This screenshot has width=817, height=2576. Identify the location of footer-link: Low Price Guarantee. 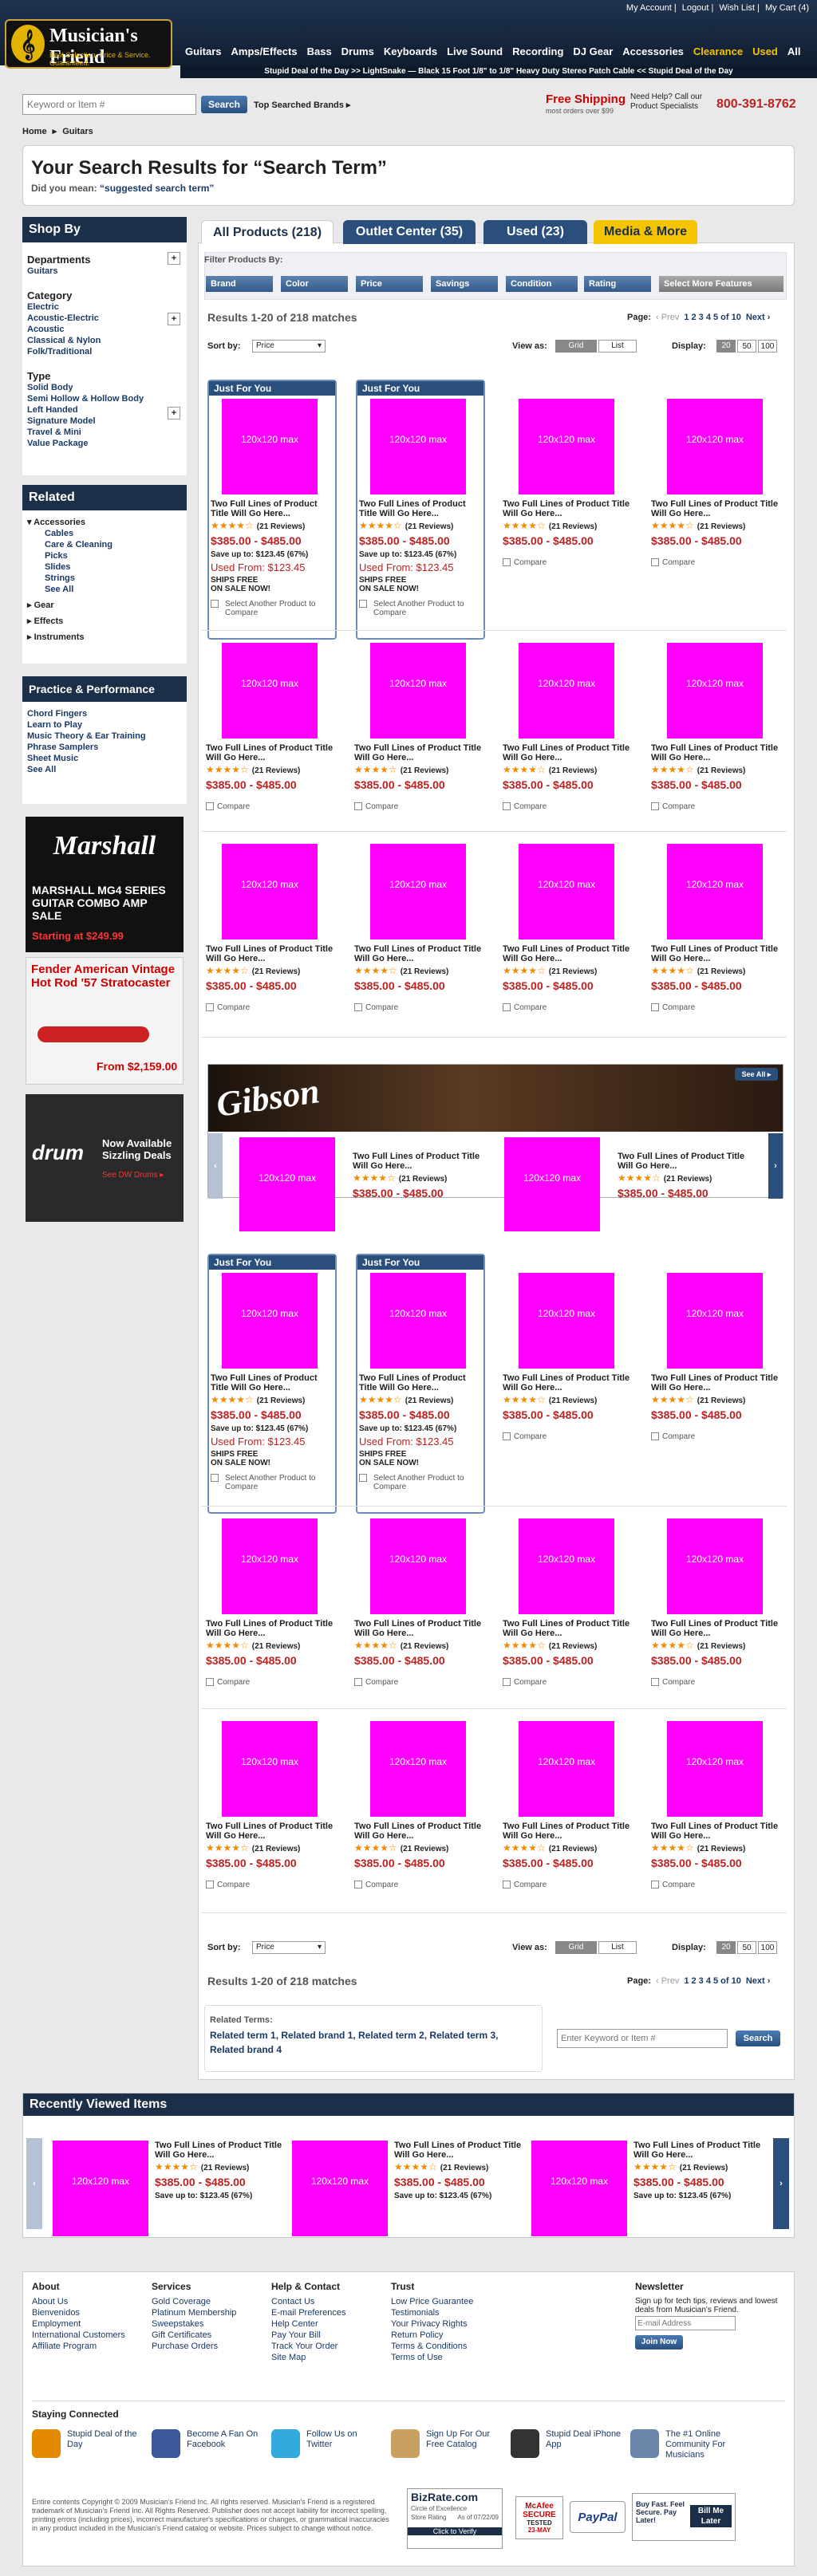
(432, 2301).